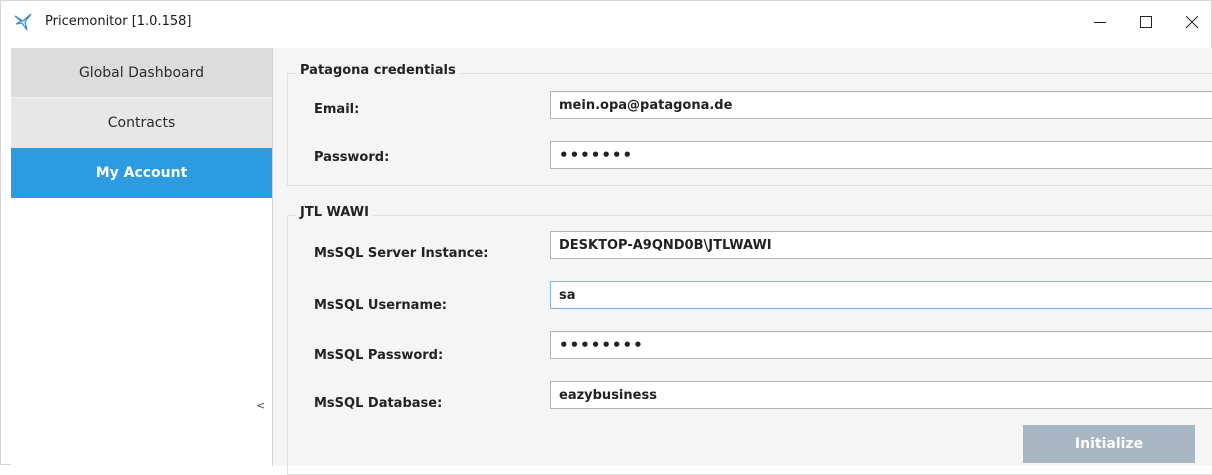  What do you see at coordinates (337, 109) in the screenshot?
I see `email-label: Email:` at bounding box center [337, 109].